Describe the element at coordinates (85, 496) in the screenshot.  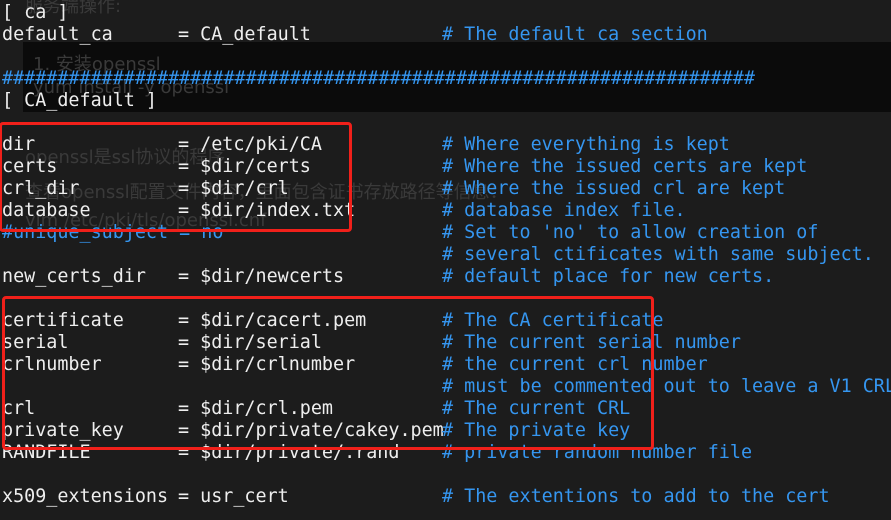
I see `config-key: x509_extensions` at that location.